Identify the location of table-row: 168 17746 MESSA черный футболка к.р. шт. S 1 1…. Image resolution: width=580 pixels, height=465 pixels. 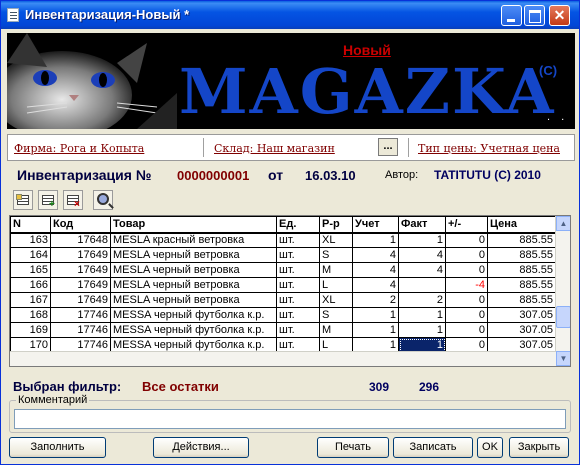
(283, 315).